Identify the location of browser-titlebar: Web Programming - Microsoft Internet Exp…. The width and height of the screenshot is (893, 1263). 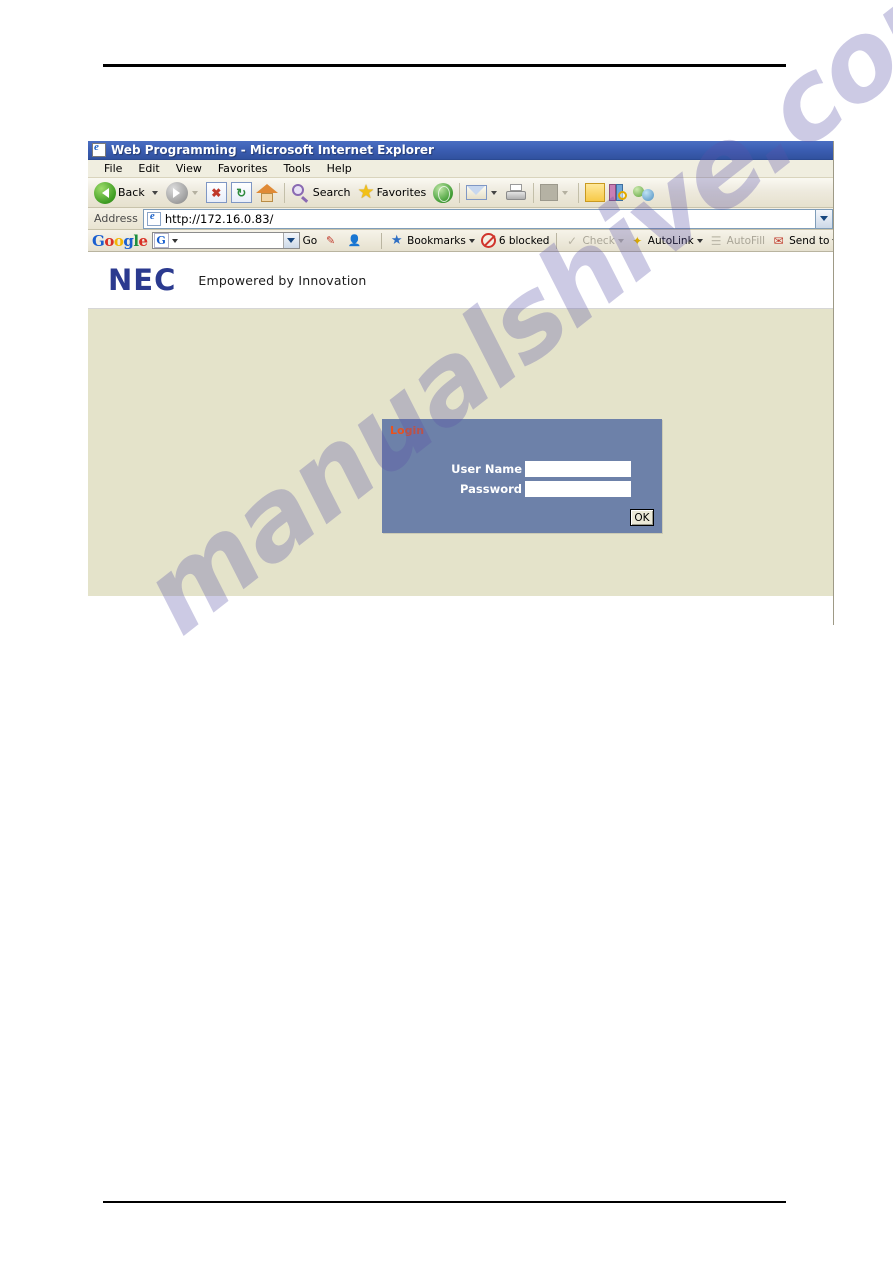
(460, 150).